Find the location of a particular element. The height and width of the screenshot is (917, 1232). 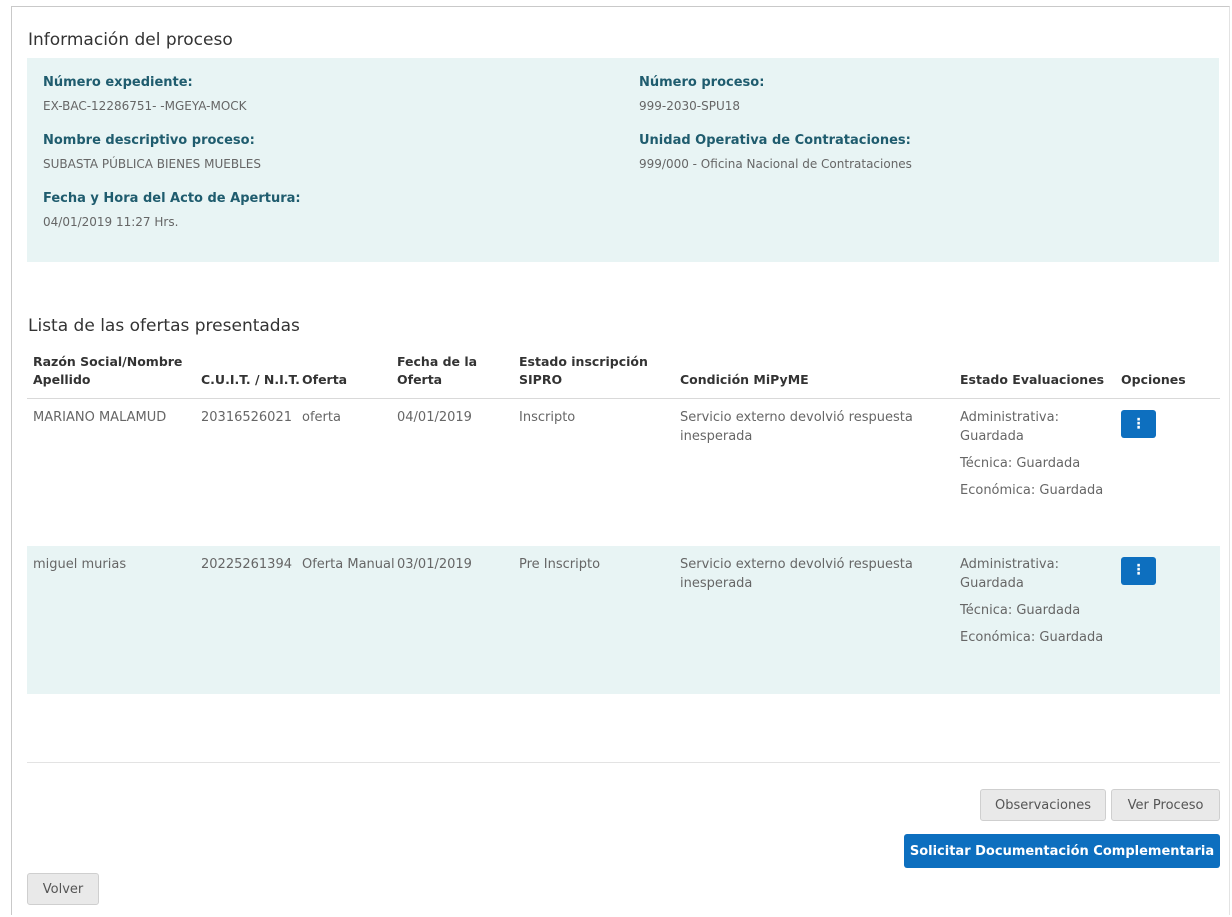

fecha-apertura-label: Fecha y Hora del Acto de Apertura: is located at coordinates (172, 198).